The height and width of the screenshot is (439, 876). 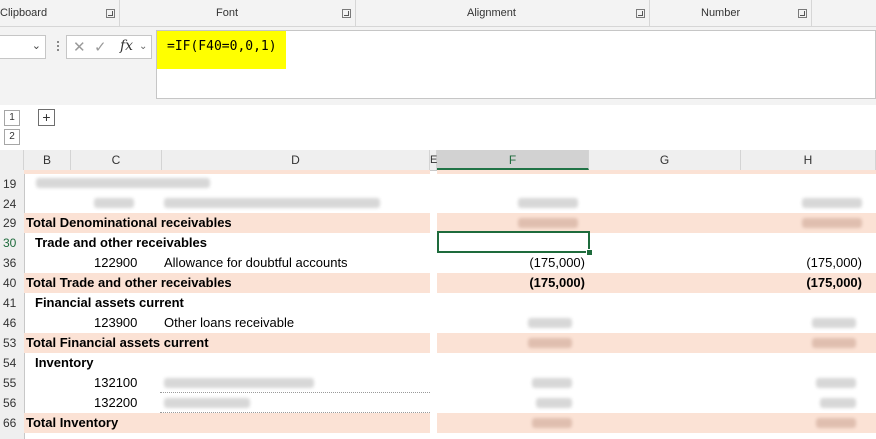 I want to click on fill-handle, so click(x=589, y=252).